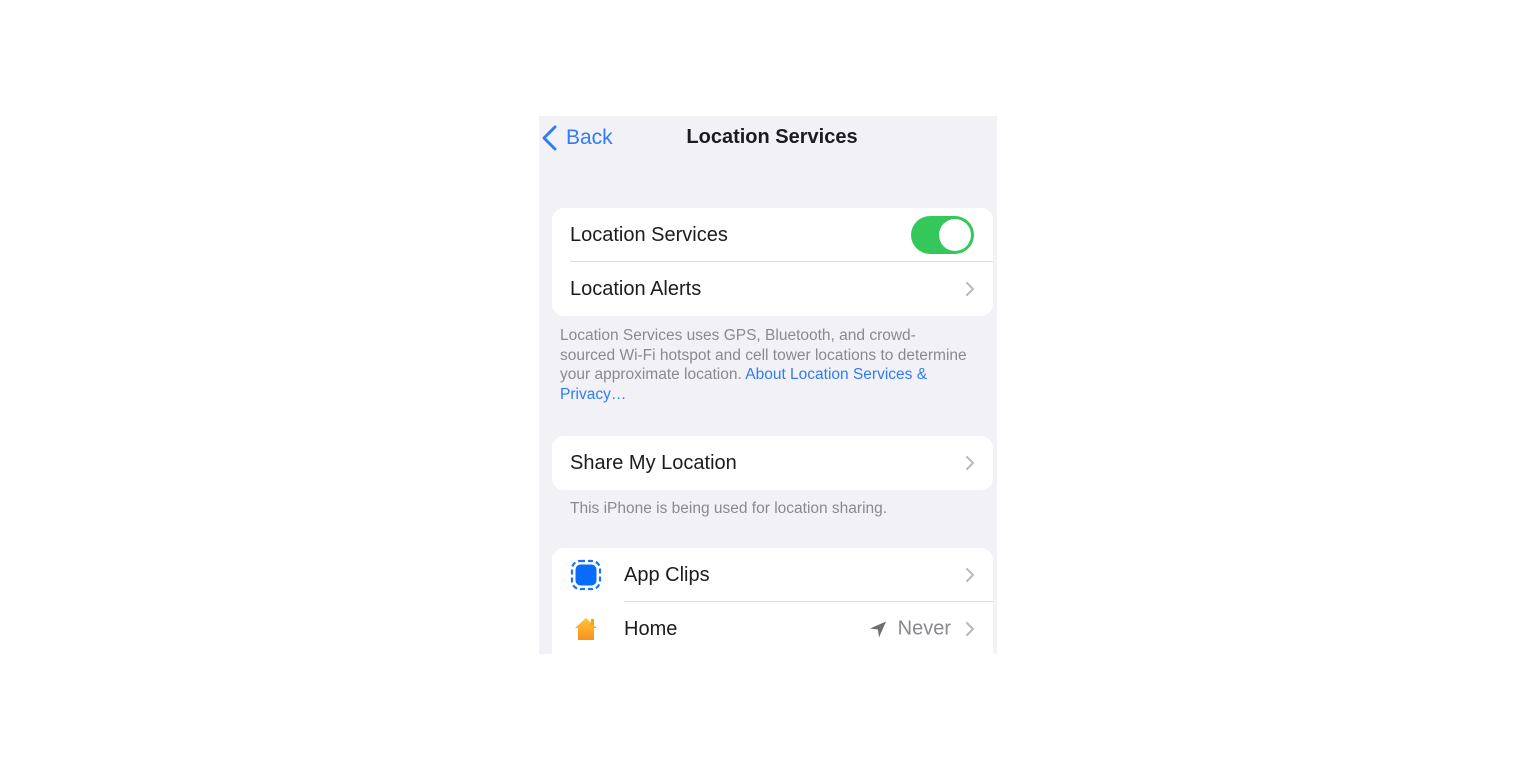 The height and width of the screenshot is (768, 1536). What do you see at coordinates (653, 462) in the screenshot?
I see `share-my-location-label: Share My Location` at bounding box center [653, 462].